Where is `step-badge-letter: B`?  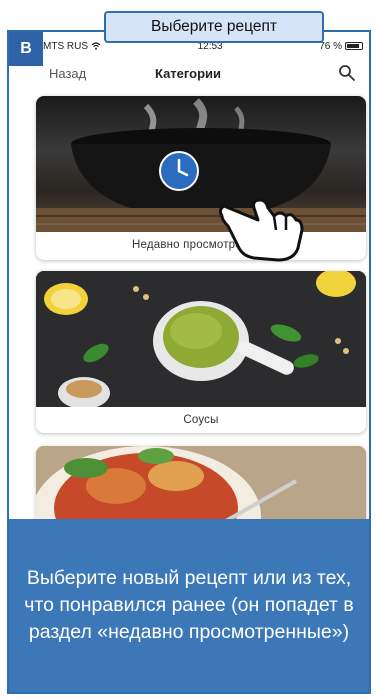
step-badge-letter: B is located at coordinates (26, 48).